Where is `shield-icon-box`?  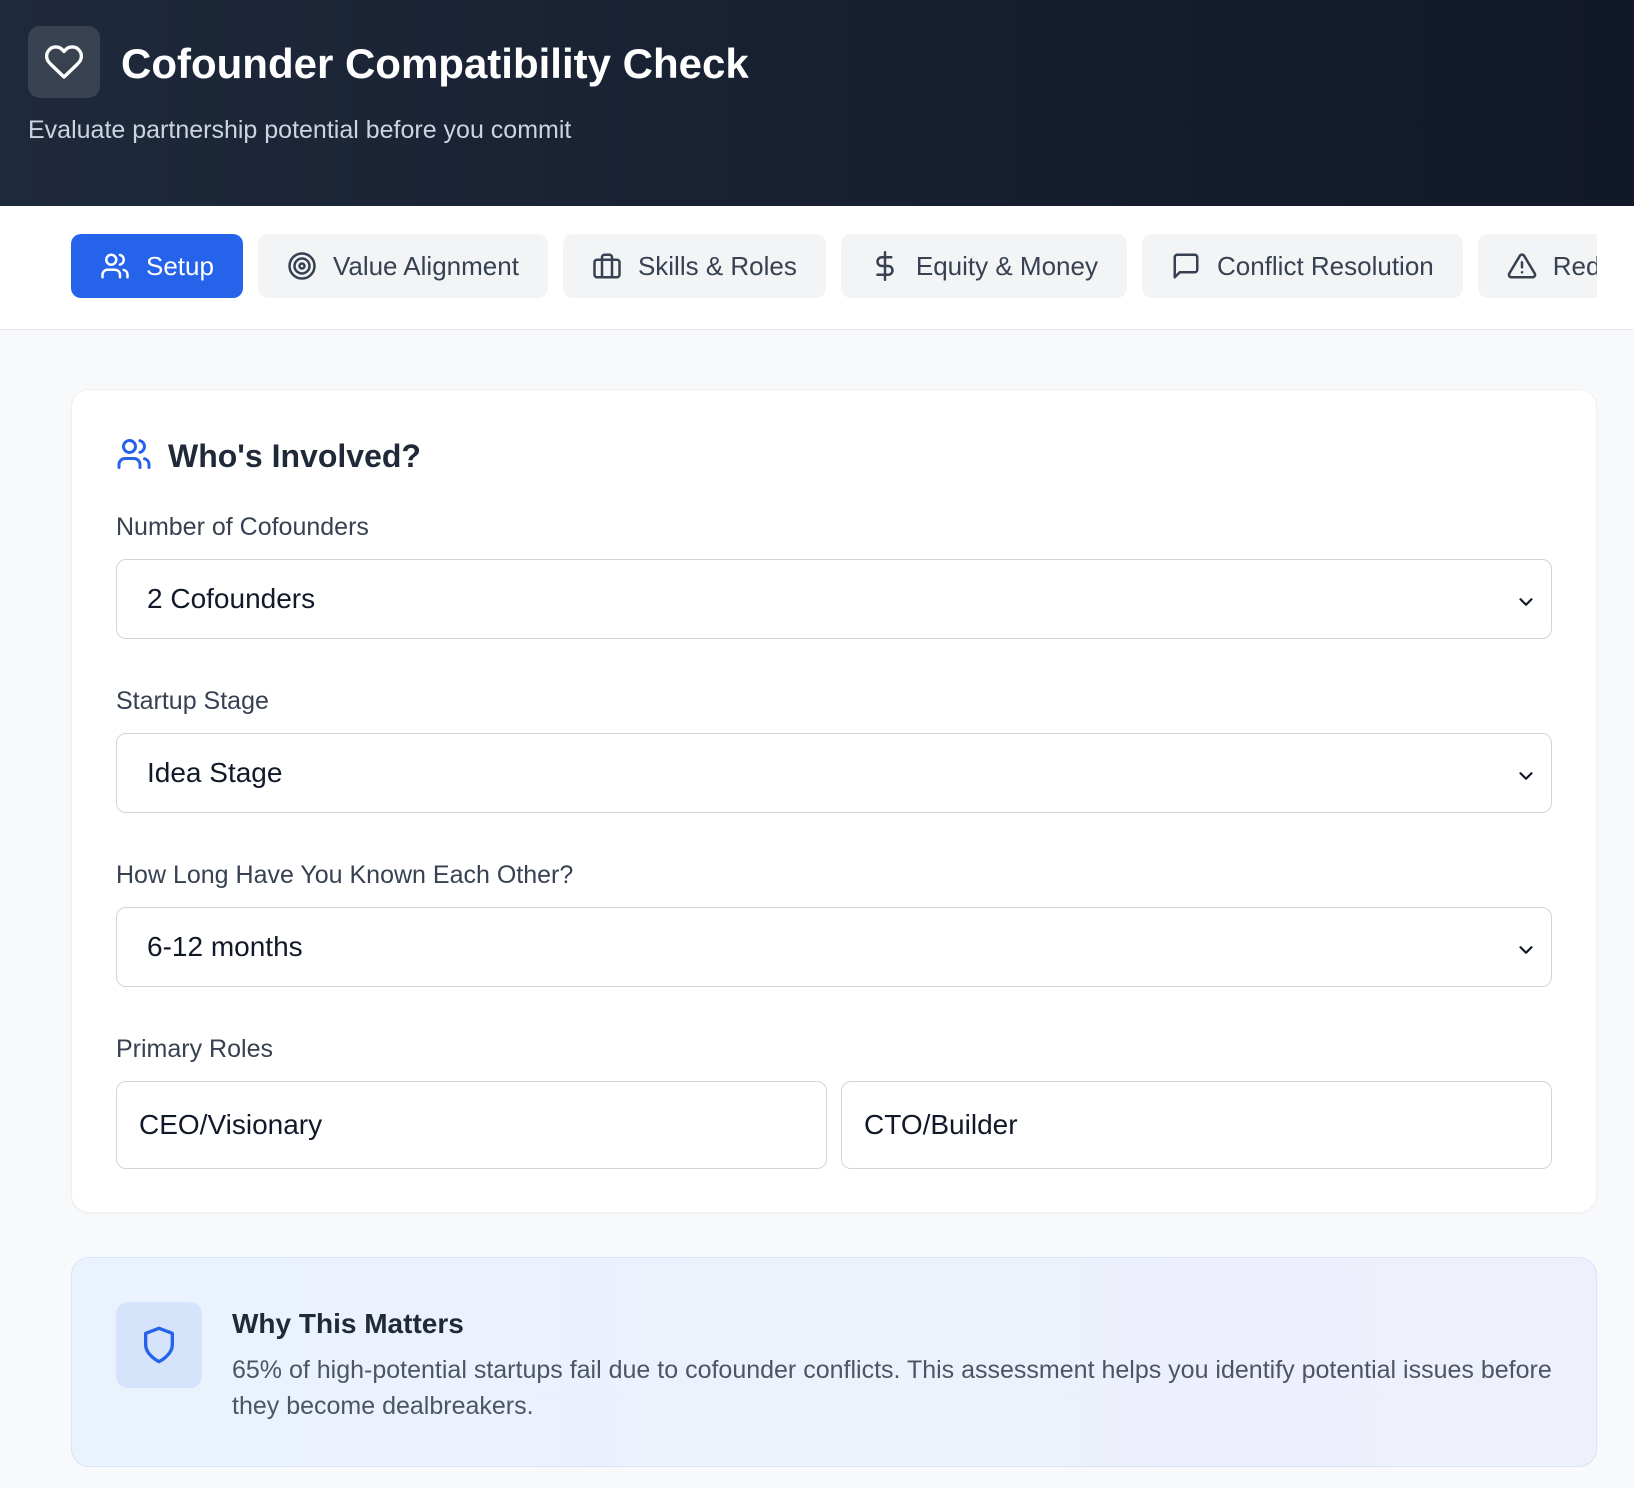
shield-icon-box is located at coordinates (159, 1345).